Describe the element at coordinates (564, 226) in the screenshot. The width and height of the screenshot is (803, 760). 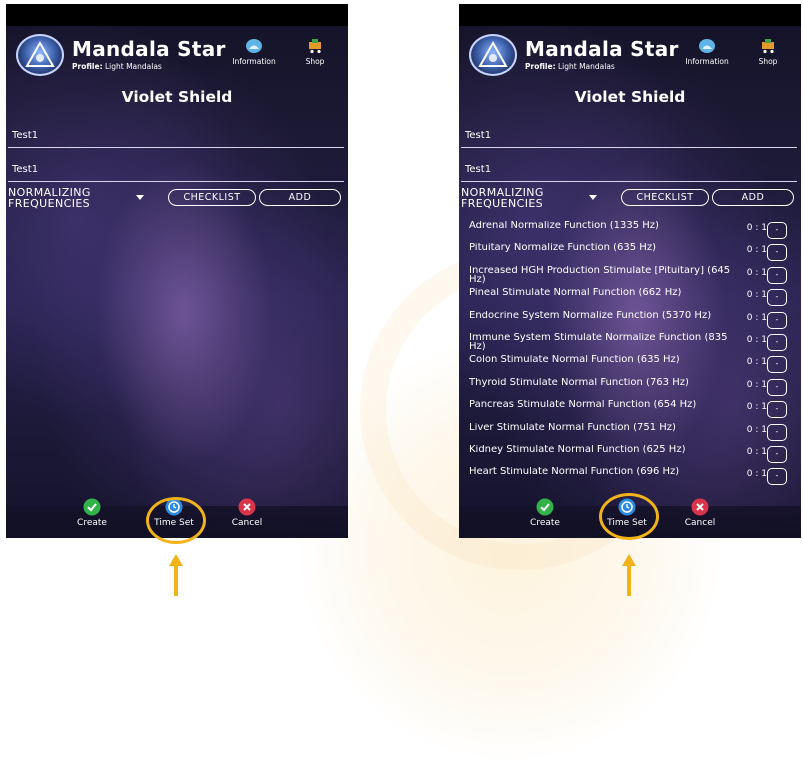
I see `frequency-name: Adrenal Normalize Function (1335 Hz)` at that location.